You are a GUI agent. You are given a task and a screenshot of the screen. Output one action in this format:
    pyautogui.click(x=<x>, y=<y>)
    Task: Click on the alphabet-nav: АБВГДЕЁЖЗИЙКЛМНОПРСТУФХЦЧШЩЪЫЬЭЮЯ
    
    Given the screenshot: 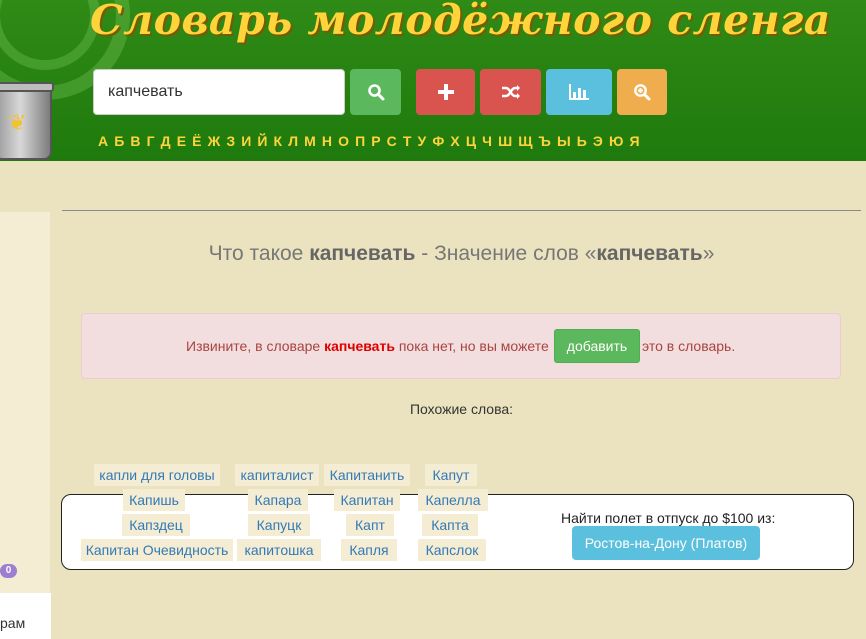 What is the action you would take?
    pyautogui.click(x=372, y=141)
    